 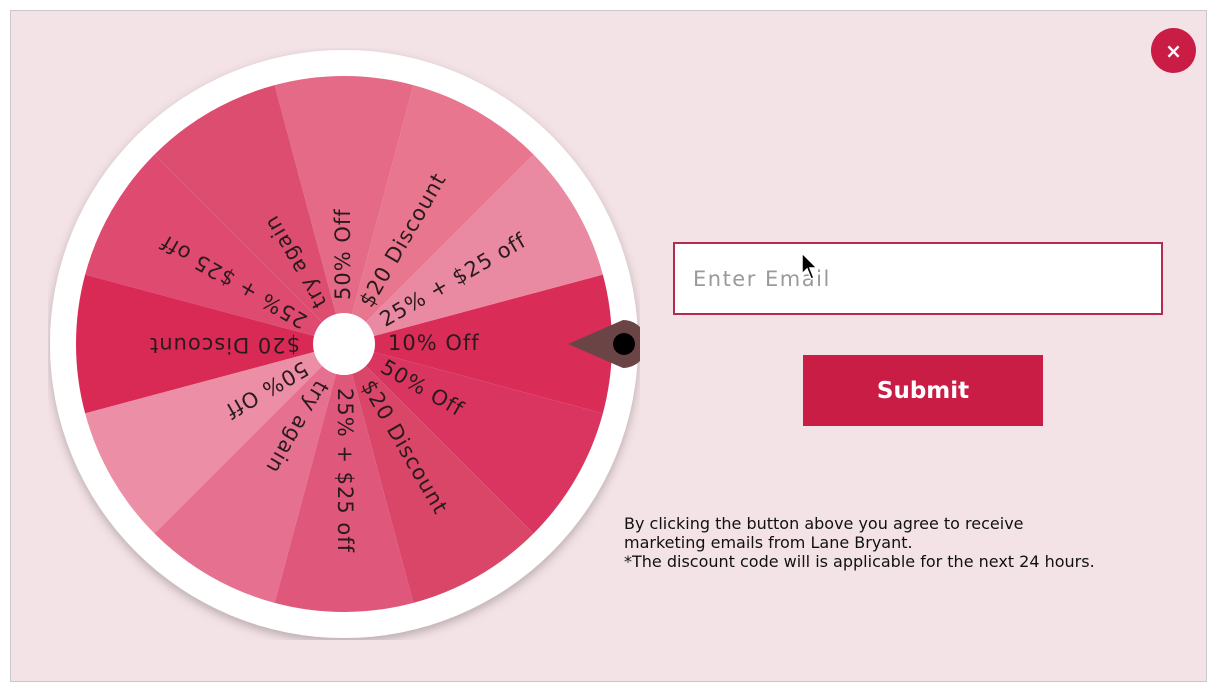 I want to click on close-icon: ×, so click(x=1173, y=50).